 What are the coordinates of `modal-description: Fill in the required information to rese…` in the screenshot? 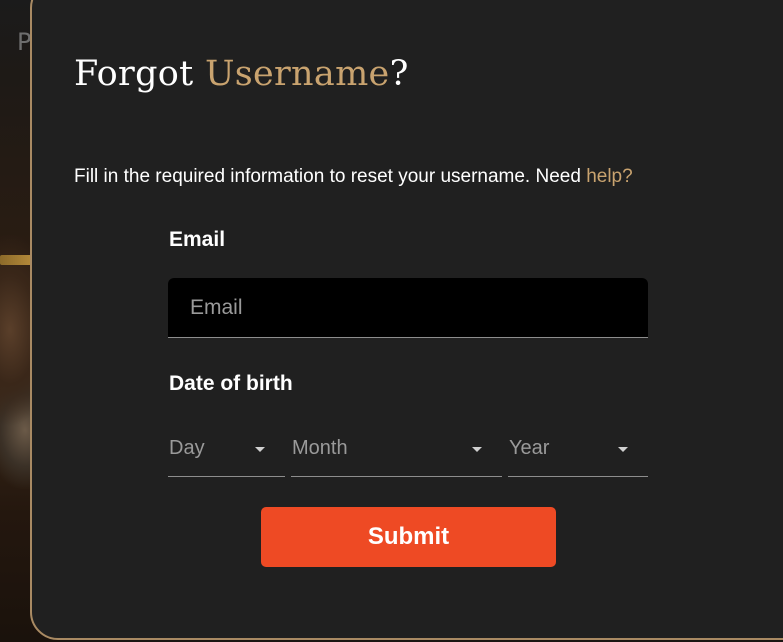 It's located at (353, 177).